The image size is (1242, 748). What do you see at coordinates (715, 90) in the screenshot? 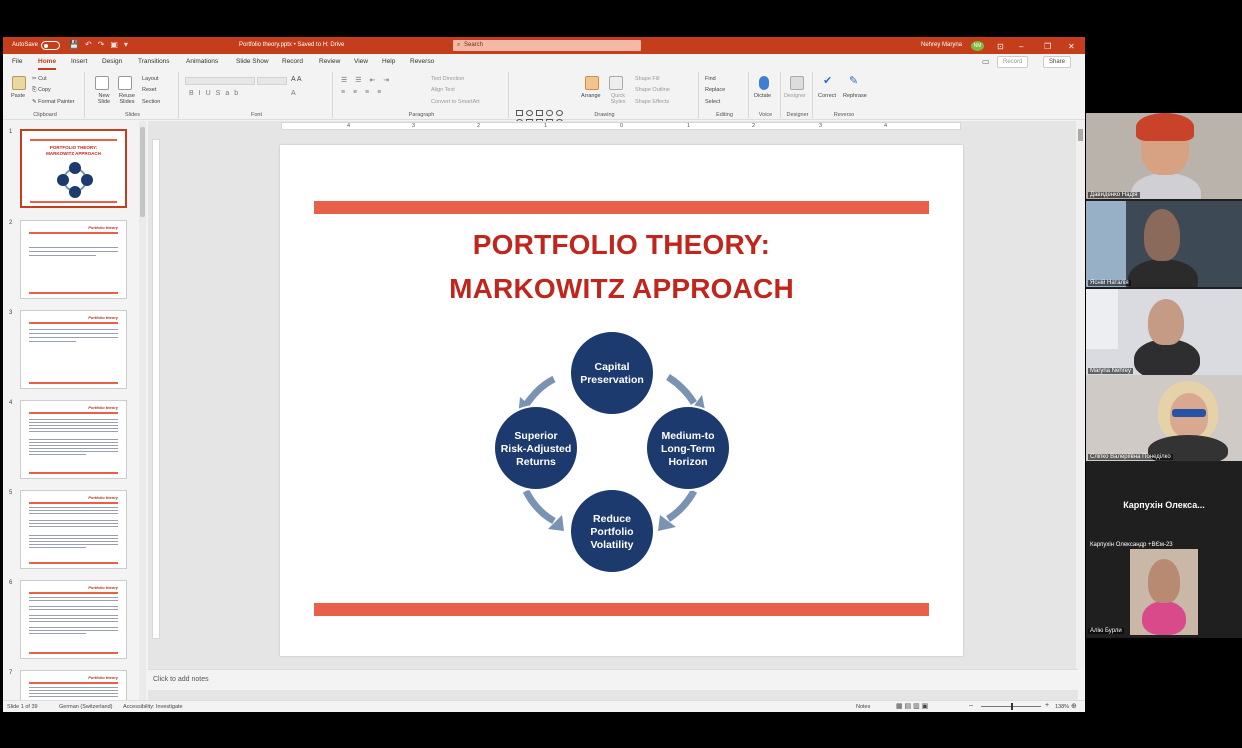
I see `replace-button: Replace` at bounding box center [715, 90].